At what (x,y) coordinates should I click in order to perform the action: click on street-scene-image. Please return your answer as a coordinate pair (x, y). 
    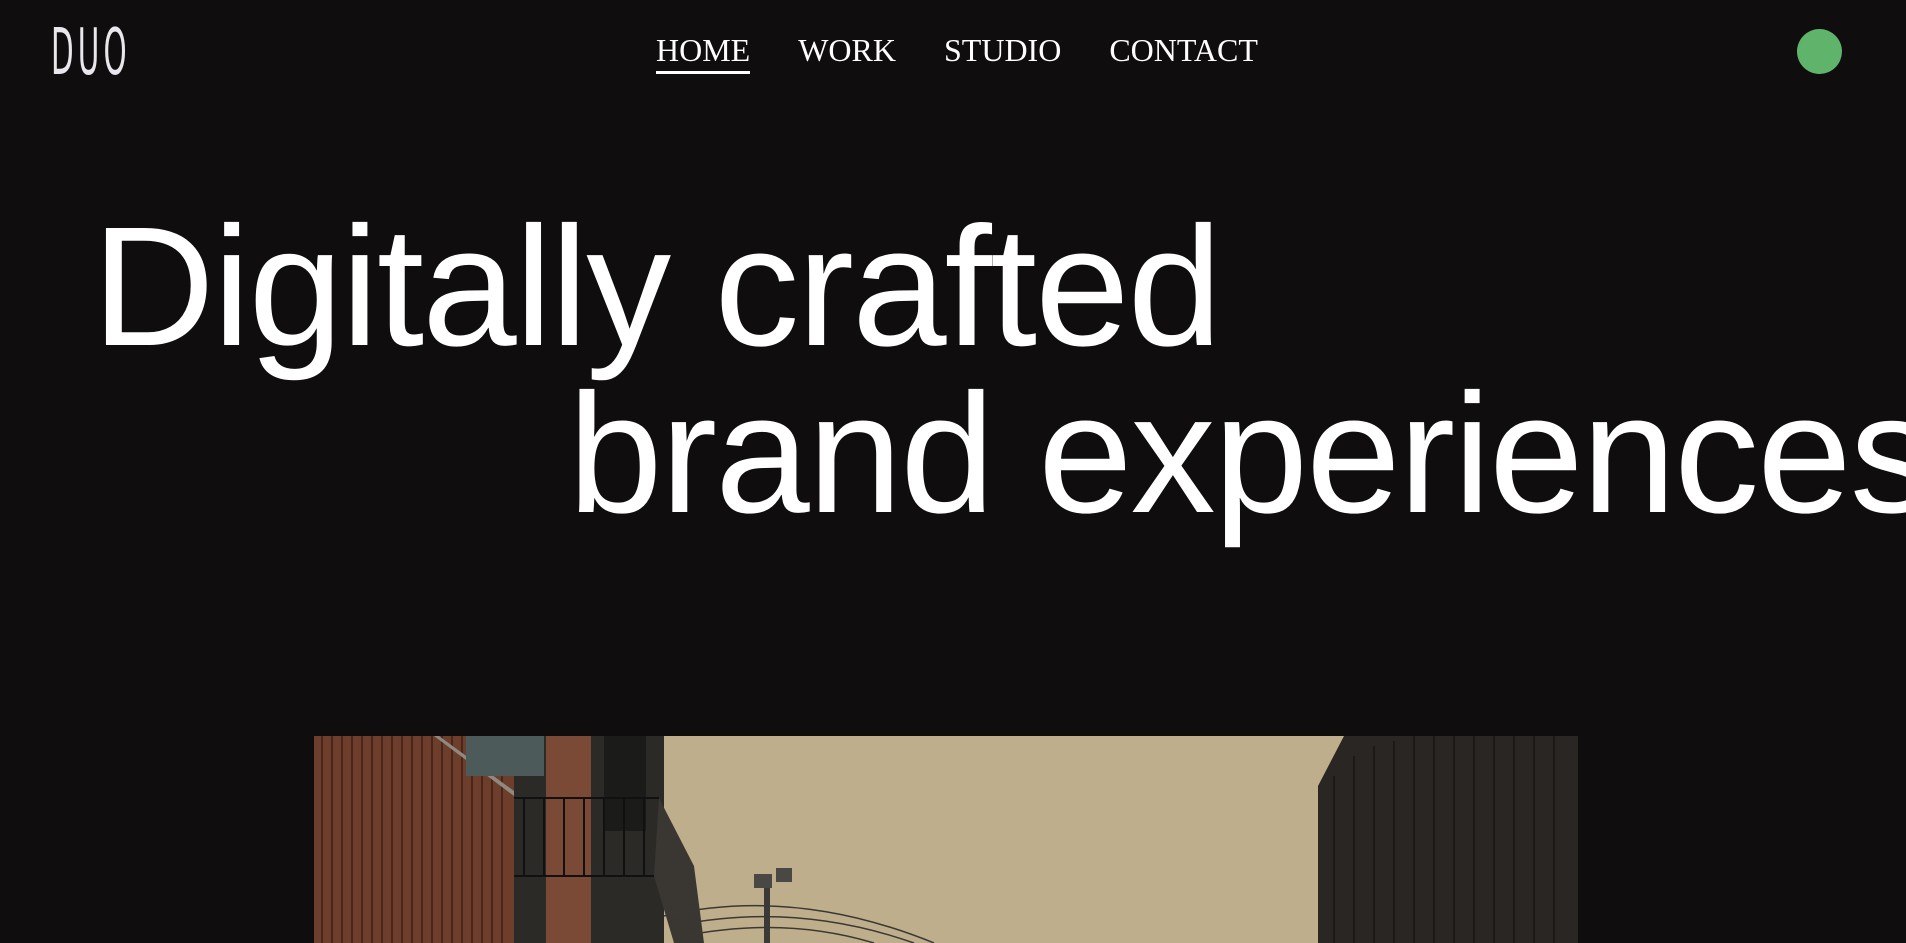
    Looking at the image, I should click on (946, 839).